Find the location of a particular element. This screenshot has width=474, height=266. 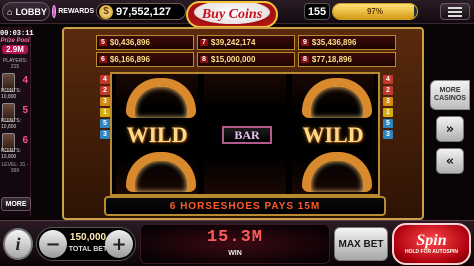

player-rank: 6 is located at coordinates (25, 140).